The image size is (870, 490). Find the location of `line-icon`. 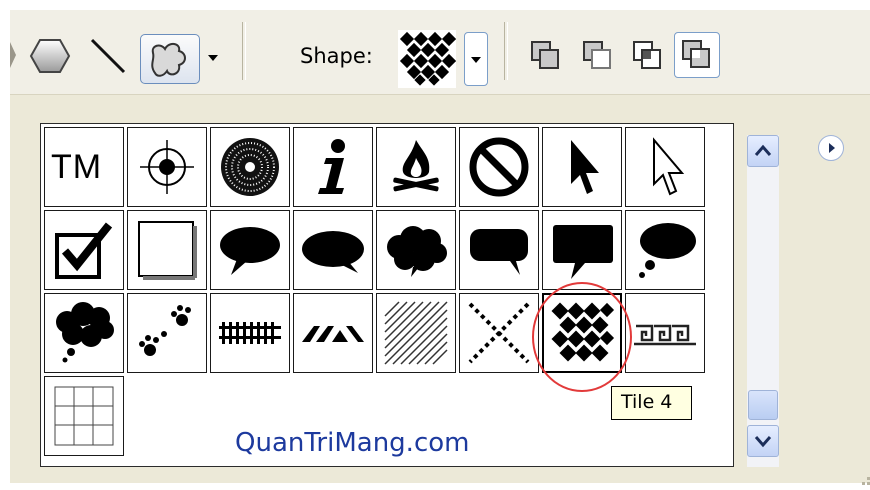

line-icon is located at coordinates (108, 56).